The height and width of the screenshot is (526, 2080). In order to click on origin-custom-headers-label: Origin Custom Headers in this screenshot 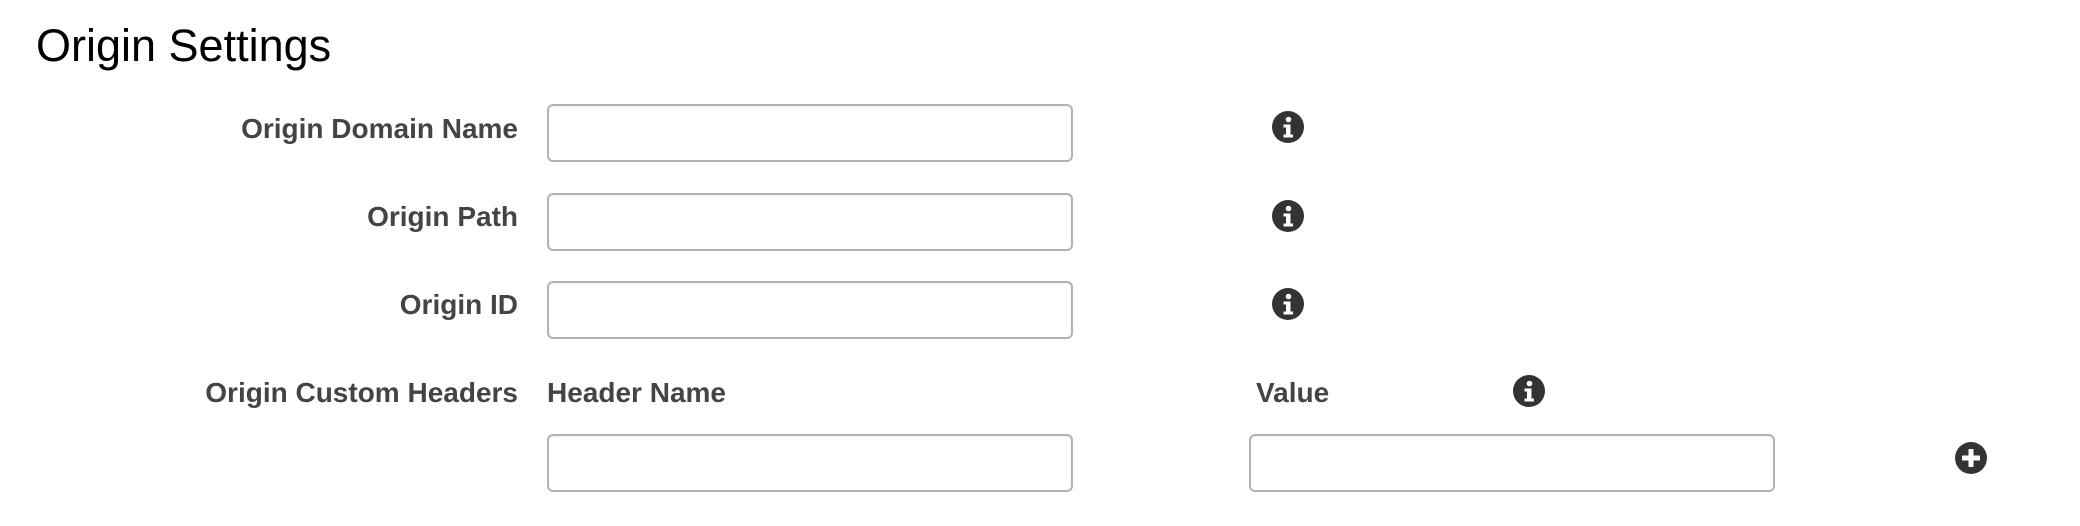, I will do `click(361, 392)`.